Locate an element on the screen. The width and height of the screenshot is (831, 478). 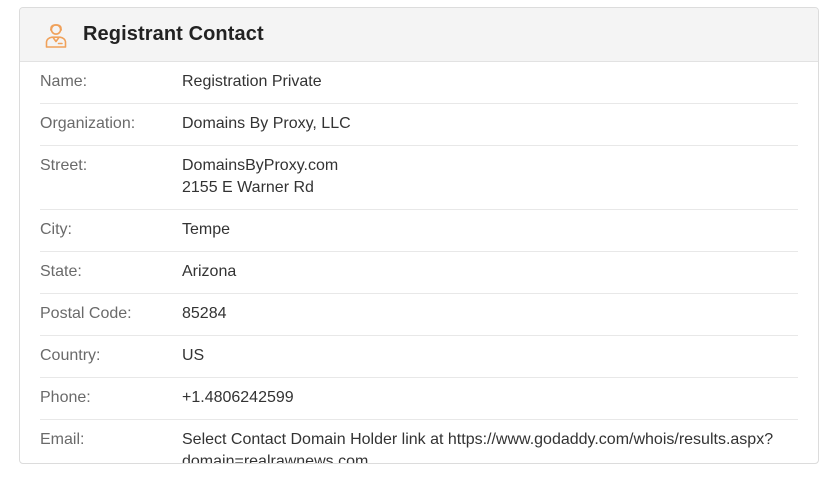
field-label: Phone: is located at coordinates (65, 397).